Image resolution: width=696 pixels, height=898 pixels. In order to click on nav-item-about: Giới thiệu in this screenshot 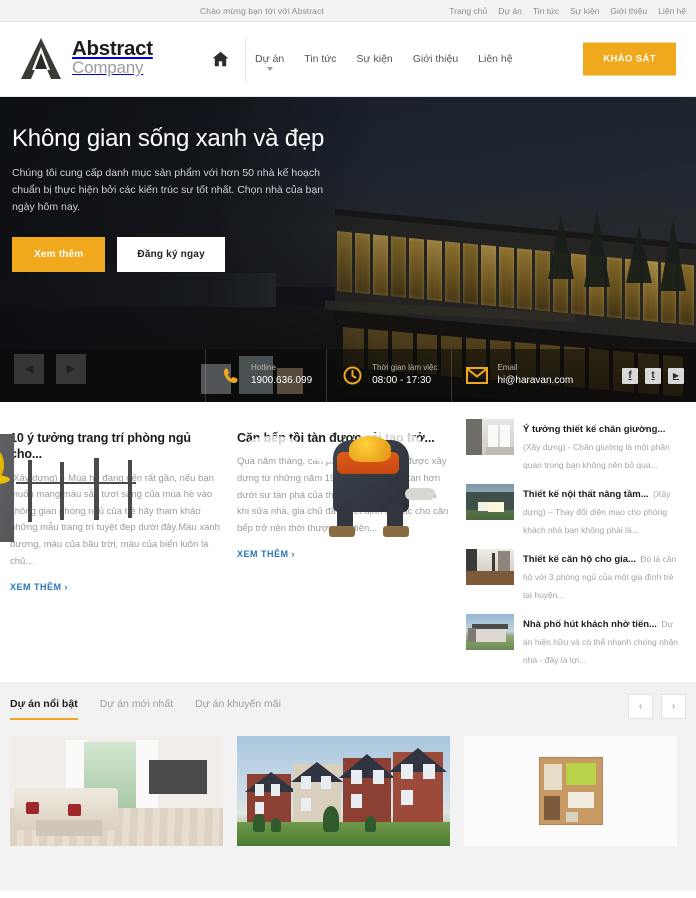, I will do `click(435, 59)`.